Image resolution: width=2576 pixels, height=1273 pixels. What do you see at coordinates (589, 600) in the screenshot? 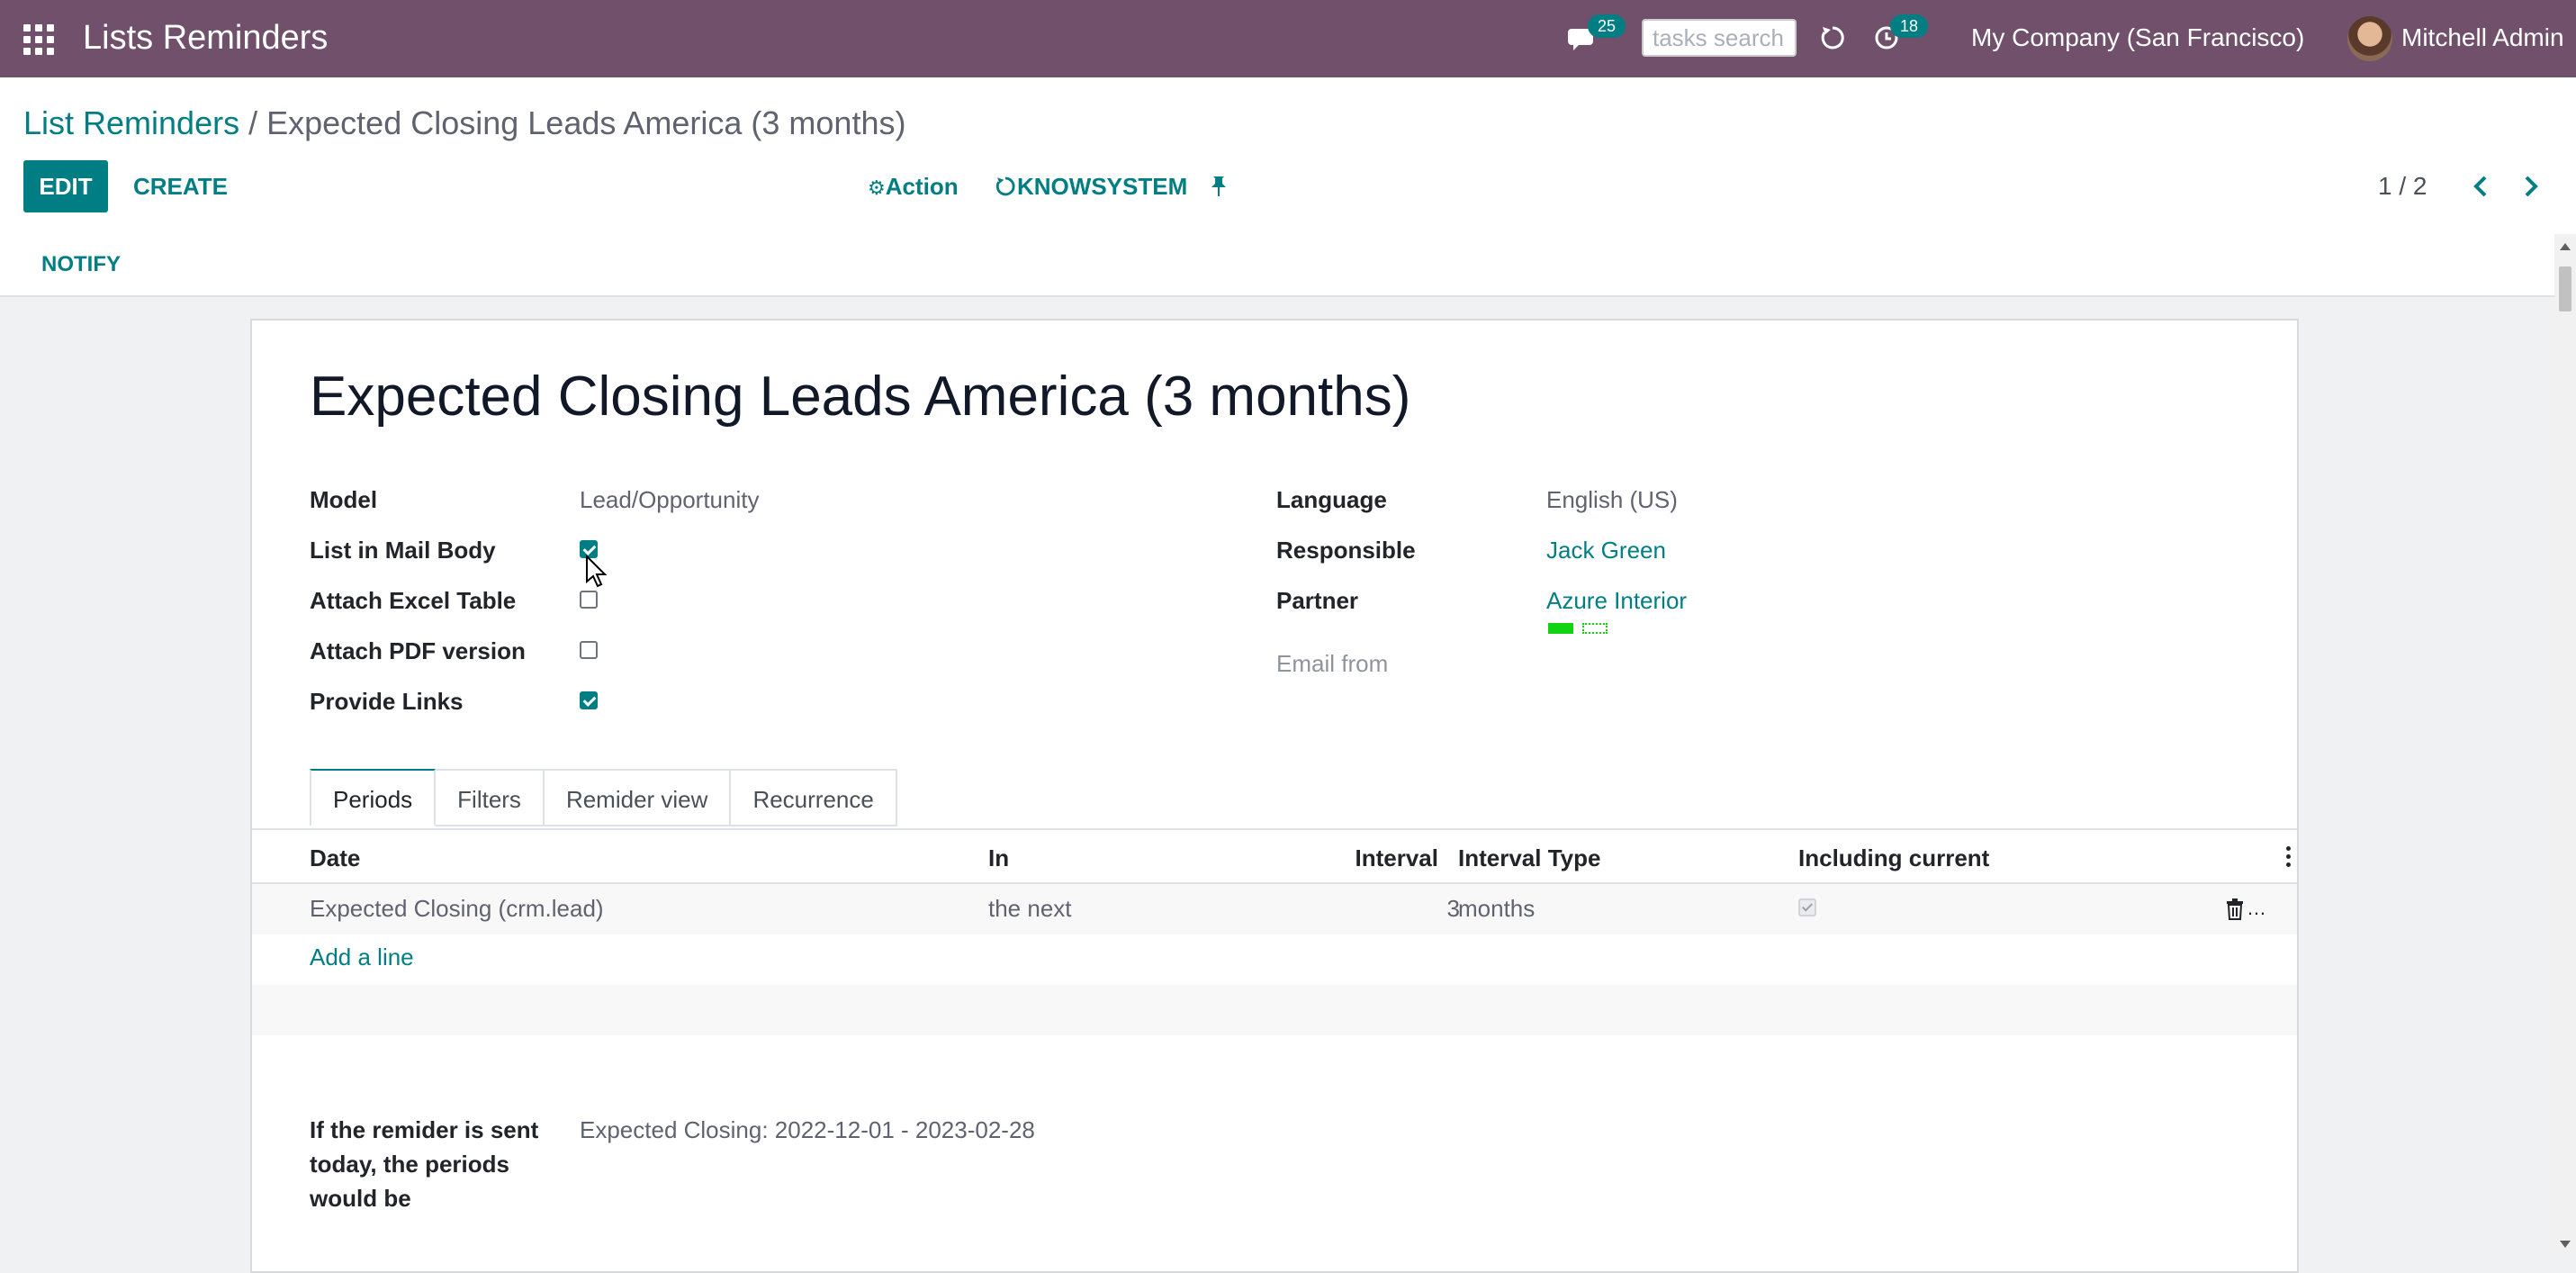
I see `attach-excel-checkbox` at bounding box center [589, 600].